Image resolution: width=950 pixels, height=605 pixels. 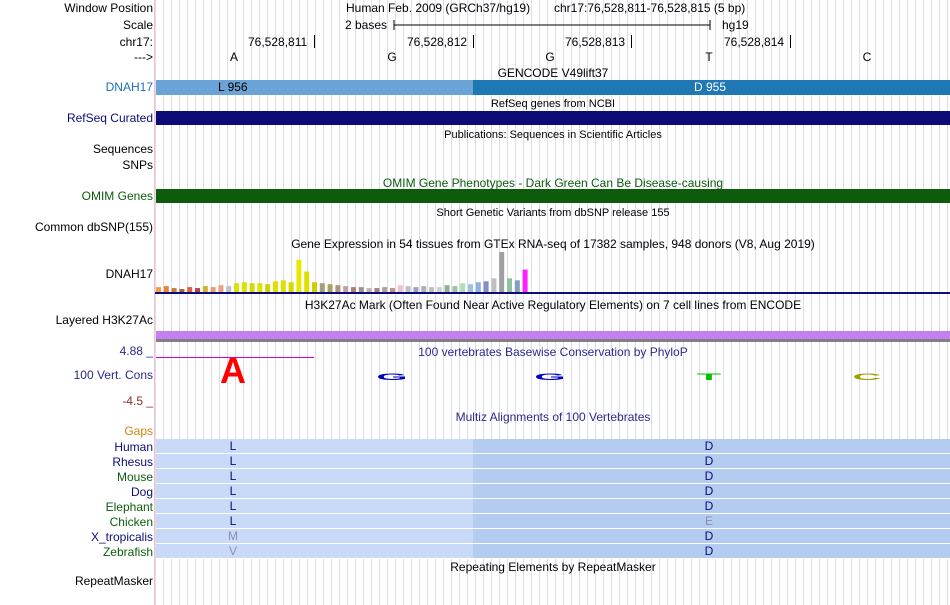 I want to click on aligned-aa: L, so click(x=233, y=476).